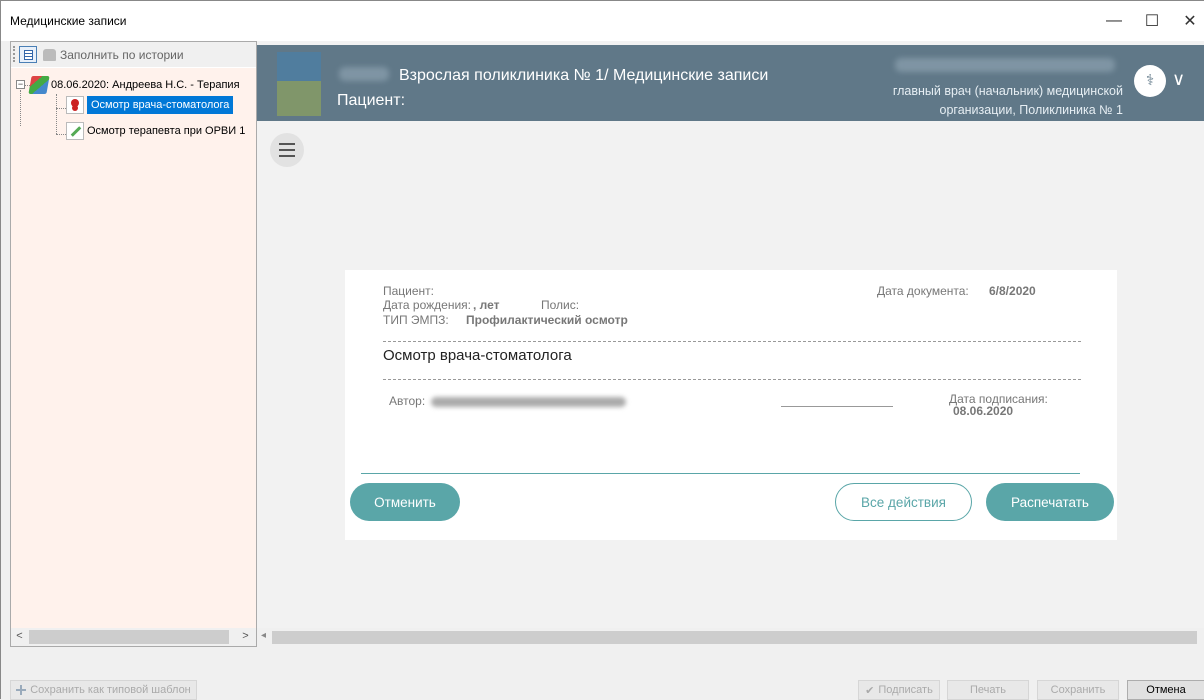 This screenshot has height=700, width=1204. What do you see at coordinates (299, 84) in the screenshot?
I see `clinic-logo` at bounding box center [299, 84].